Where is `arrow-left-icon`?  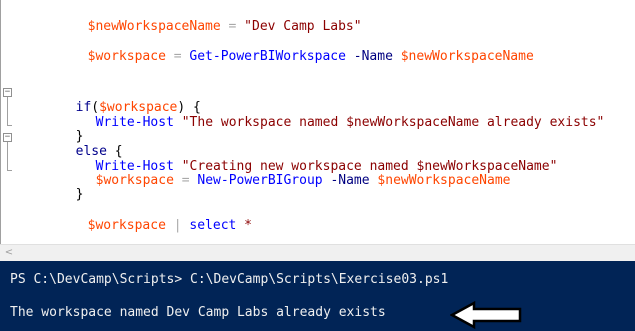 arrow-left-icon is located at coordinates (486, 315).